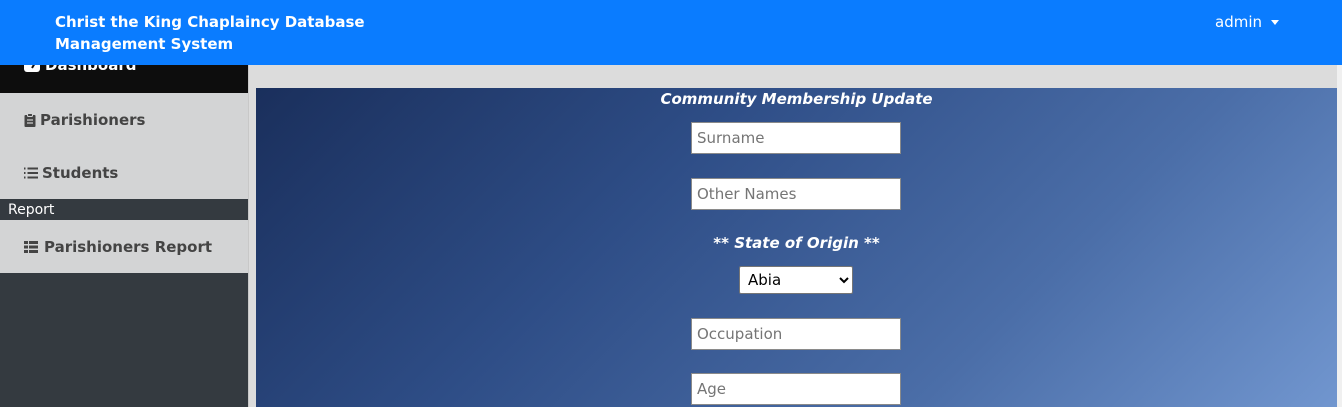 Image resolution: width=1342 pixels, height=407 pixels. Describe the element at coordinates (31, 246) in the screenshot. I see `table-icon` at that location.